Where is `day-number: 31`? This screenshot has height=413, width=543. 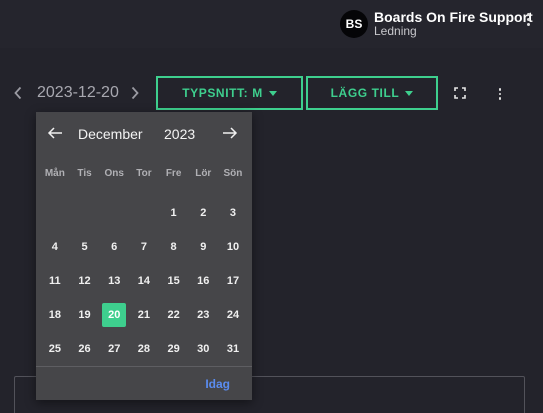
day-number: 31 is located at coordinates (233, 349).